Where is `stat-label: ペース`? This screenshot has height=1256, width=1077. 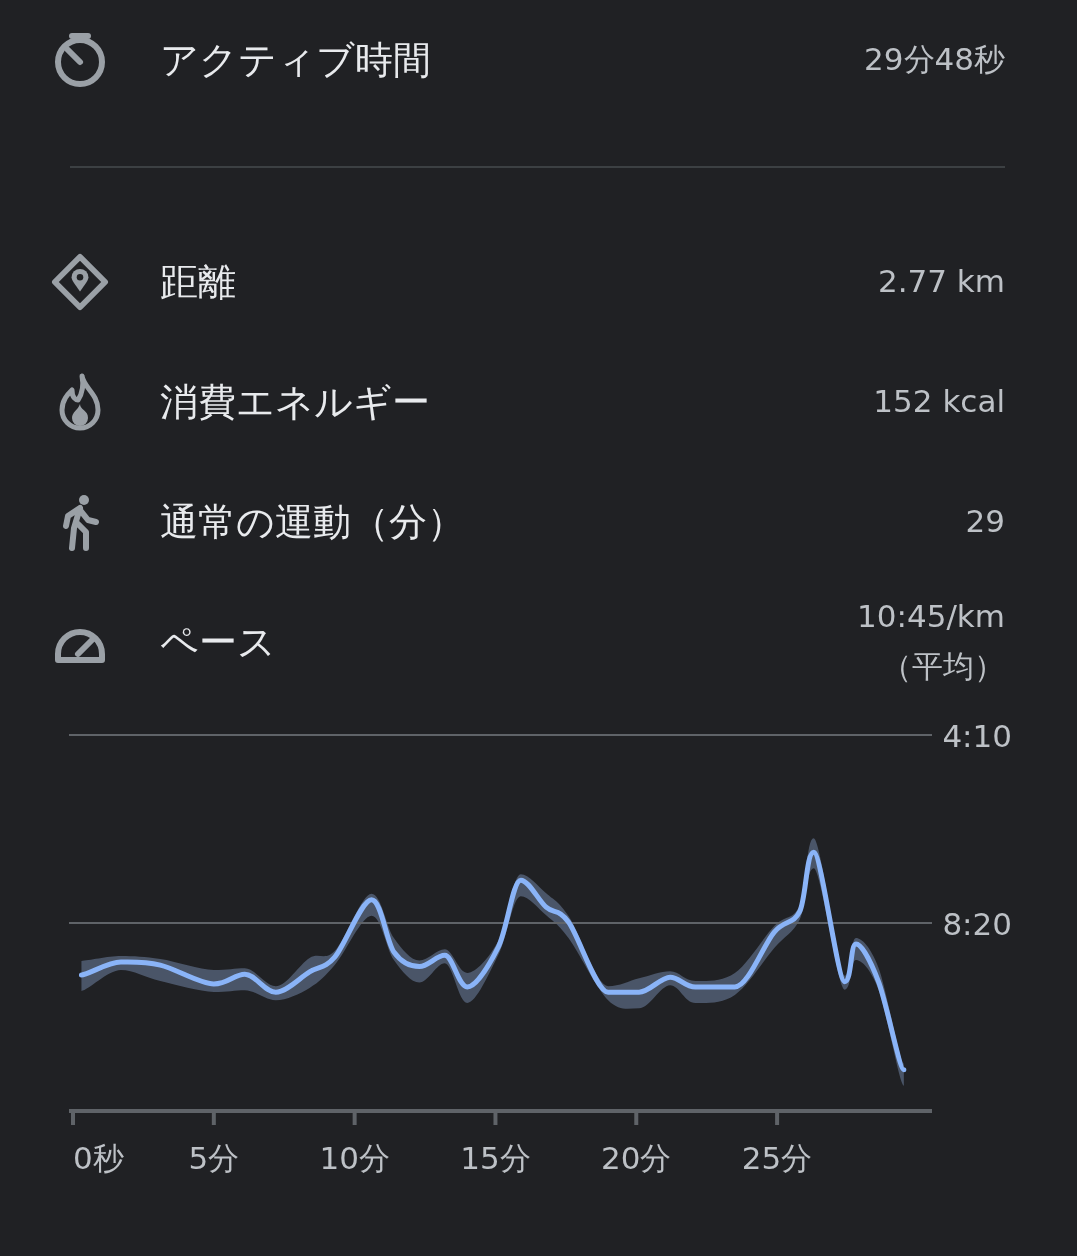 stat-label: ペース is located at coordinates (218, 642).